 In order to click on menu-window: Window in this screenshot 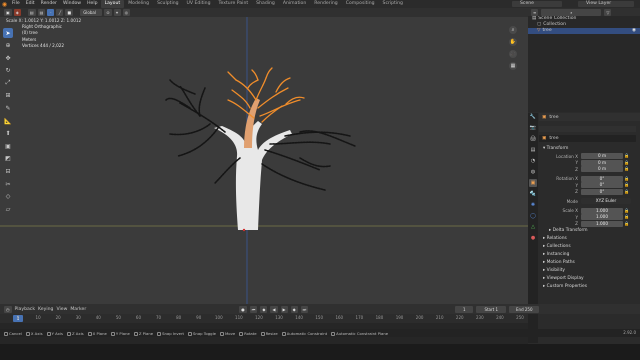, I will do `click(72, 4)`.